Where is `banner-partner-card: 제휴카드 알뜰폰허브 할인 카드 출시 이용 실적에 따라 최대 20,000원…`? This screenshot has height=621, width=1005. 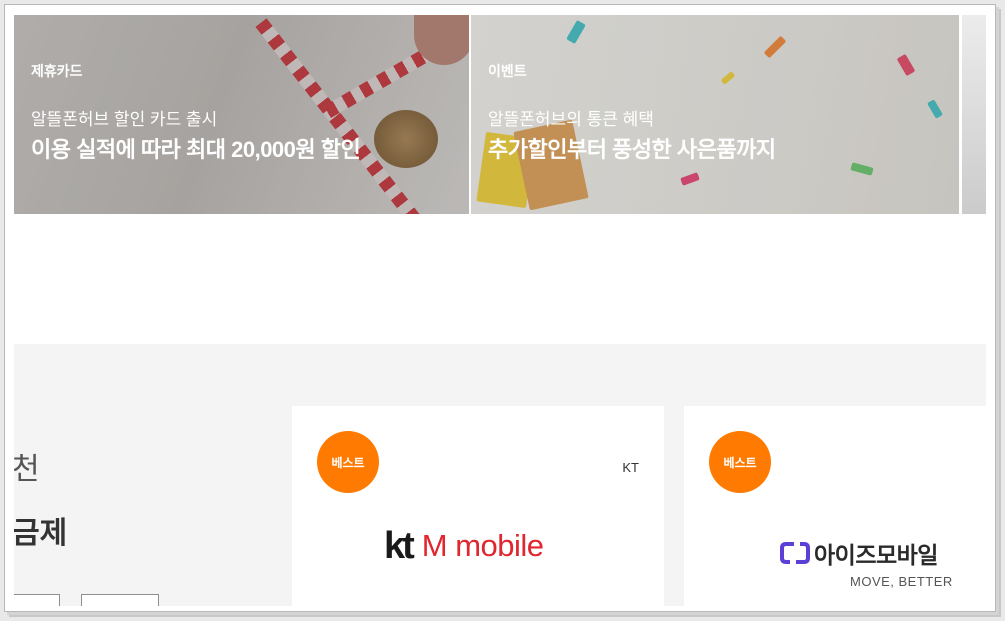 banner-partner-card: 제휴카드 알뜰폰허브 할인 카드 출시 이용 실적에 따라 최대 20,000원… is located at coordinates (241, 114).